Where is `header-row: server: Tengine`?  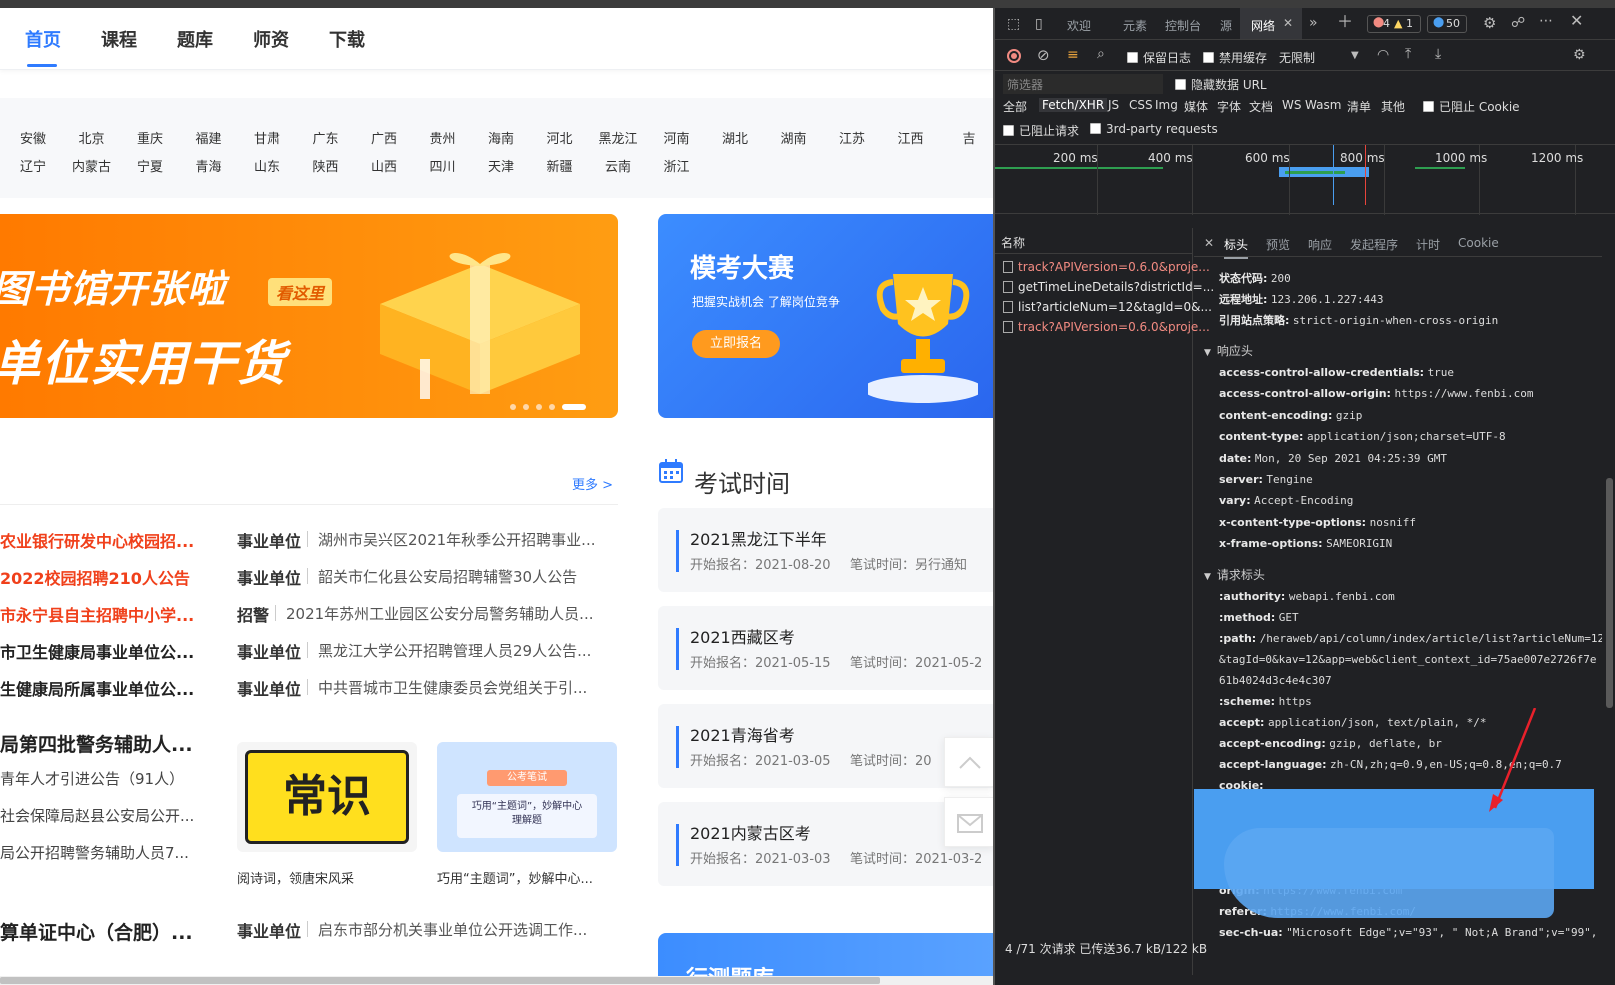 header-row: server: Tengine is located at coordinates (1266, 479).